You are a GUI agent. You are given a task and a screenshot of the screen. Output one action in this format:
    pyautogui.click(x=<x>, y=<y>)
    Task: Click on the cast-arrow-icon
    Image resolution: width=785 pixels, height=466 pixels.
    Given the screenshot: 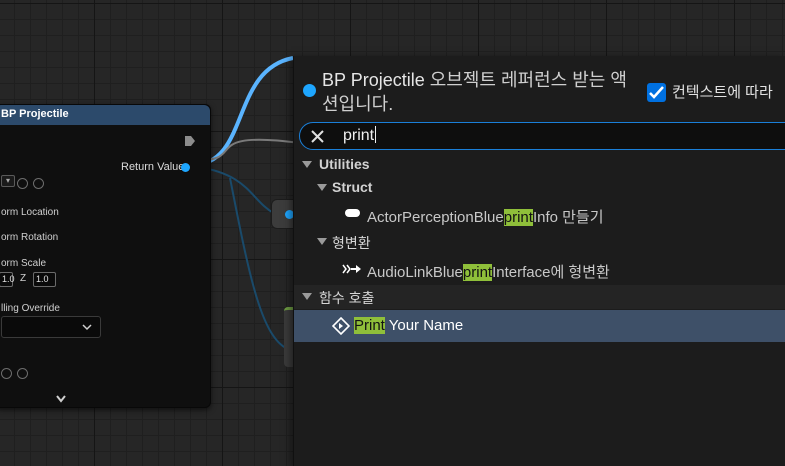 What is the action you would take?
    pyautogui.click(x=351, y=269)
    